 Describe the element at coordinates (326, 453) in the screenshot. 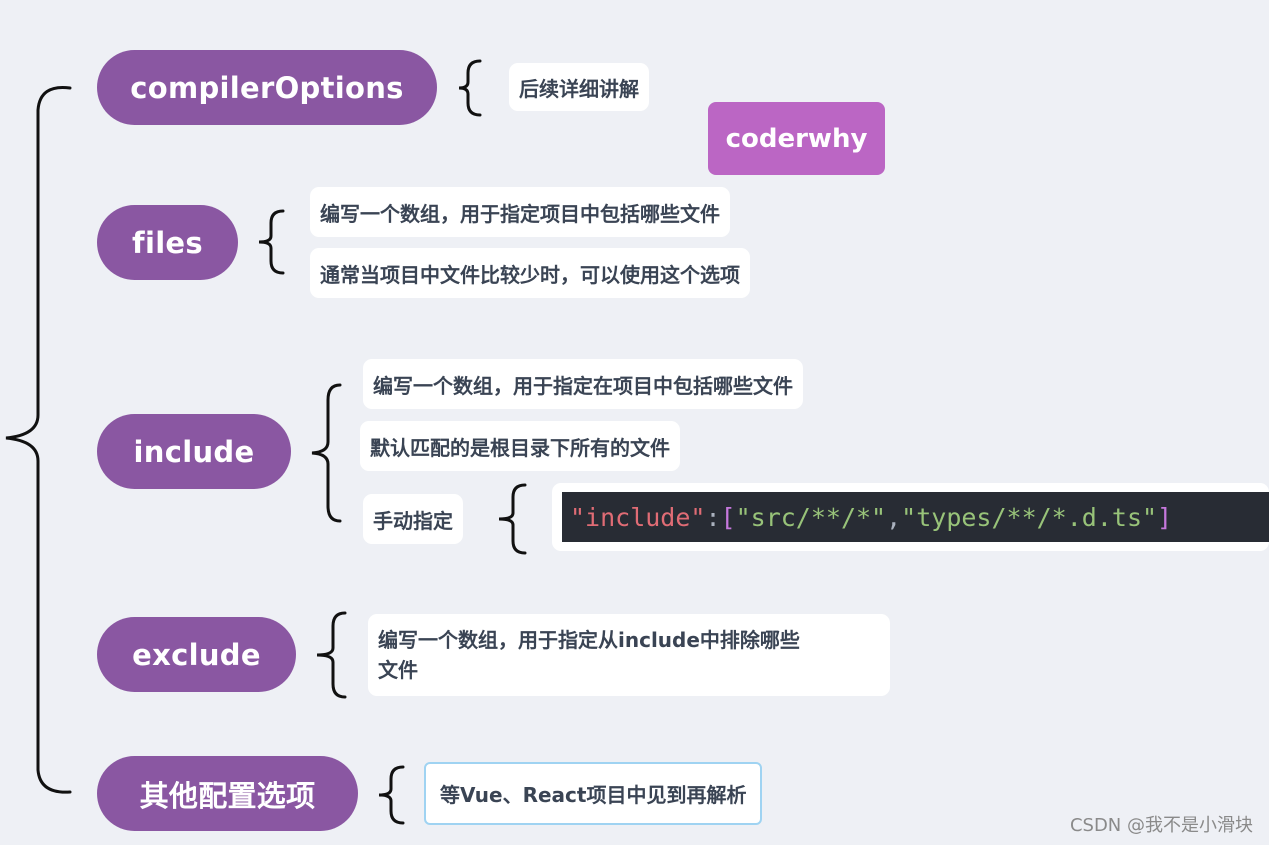

I see `include-brace` at that location.